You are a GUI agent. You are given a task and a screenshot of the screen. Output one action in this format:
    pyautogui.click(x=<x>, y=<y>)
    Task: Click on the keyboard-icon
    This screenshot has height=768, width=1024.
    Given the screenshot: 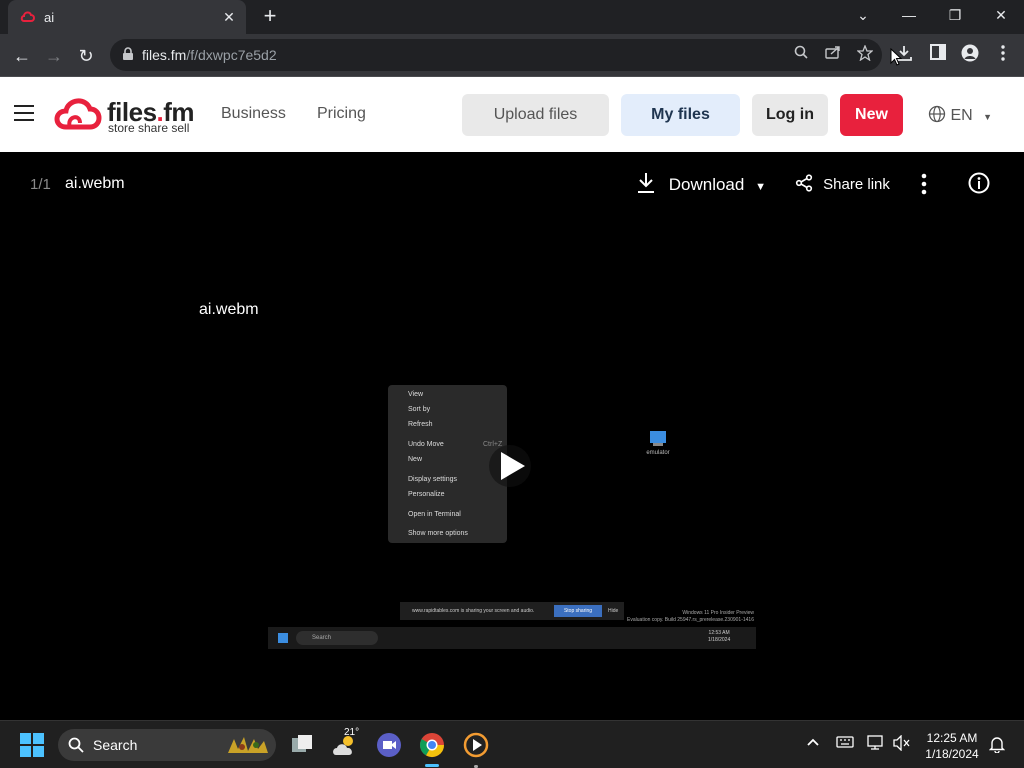 What is the action you would take?
    pyautogui.click(x=845, y=743)
    